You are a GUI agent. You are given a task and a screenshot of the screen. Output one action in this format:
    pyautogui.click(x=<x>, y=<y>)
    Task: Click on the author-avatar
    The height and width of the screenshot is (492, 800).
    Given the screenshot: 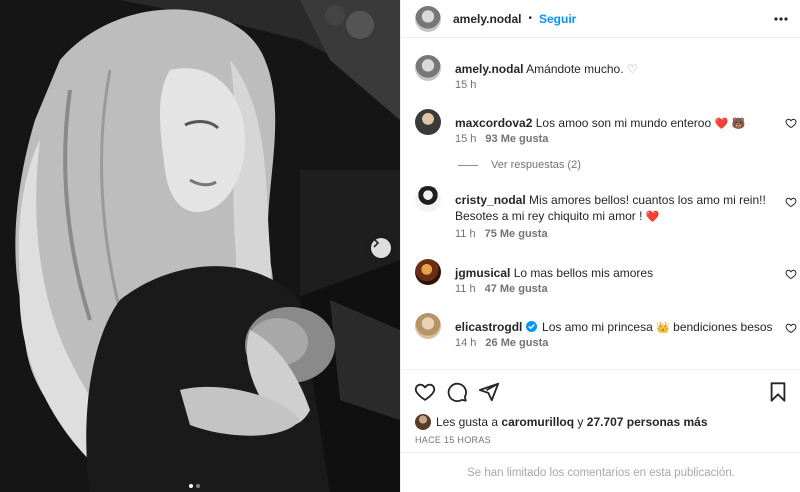 What is the action you would take?
    pyautogui.click(x=428, y=18)
    